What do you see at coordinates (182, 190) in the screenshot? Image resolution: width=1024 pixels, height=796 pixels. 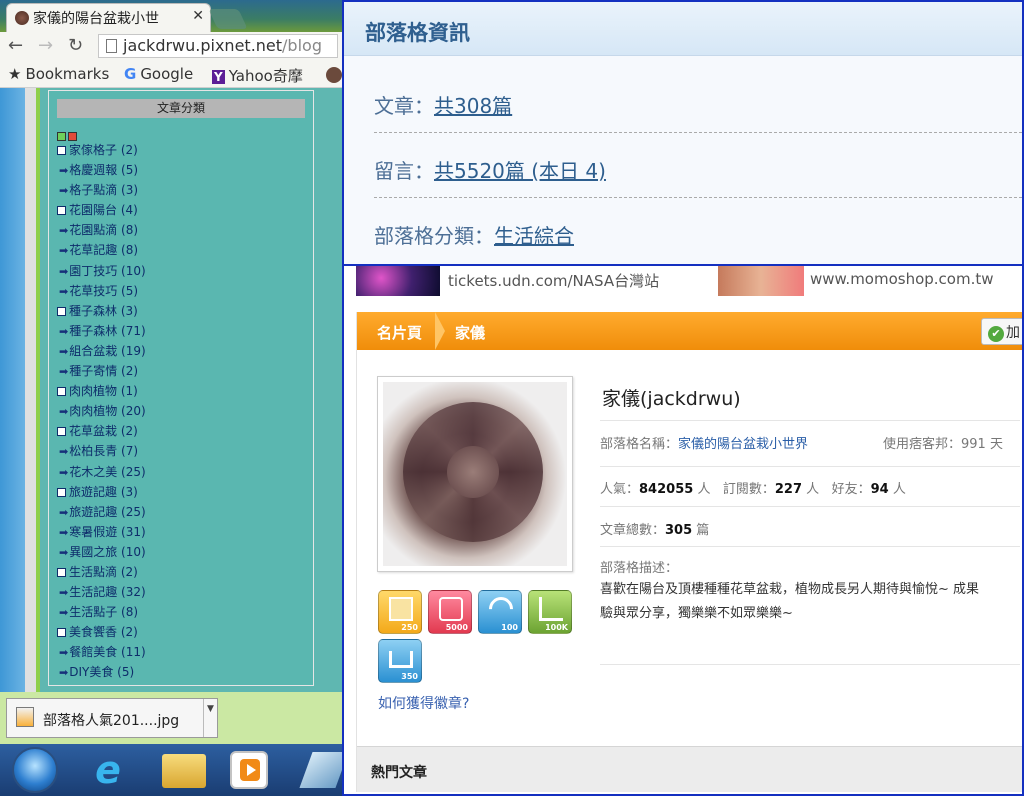 I see `category-child-item: 格子點滴 (3)` at bounding box center [182, 190].